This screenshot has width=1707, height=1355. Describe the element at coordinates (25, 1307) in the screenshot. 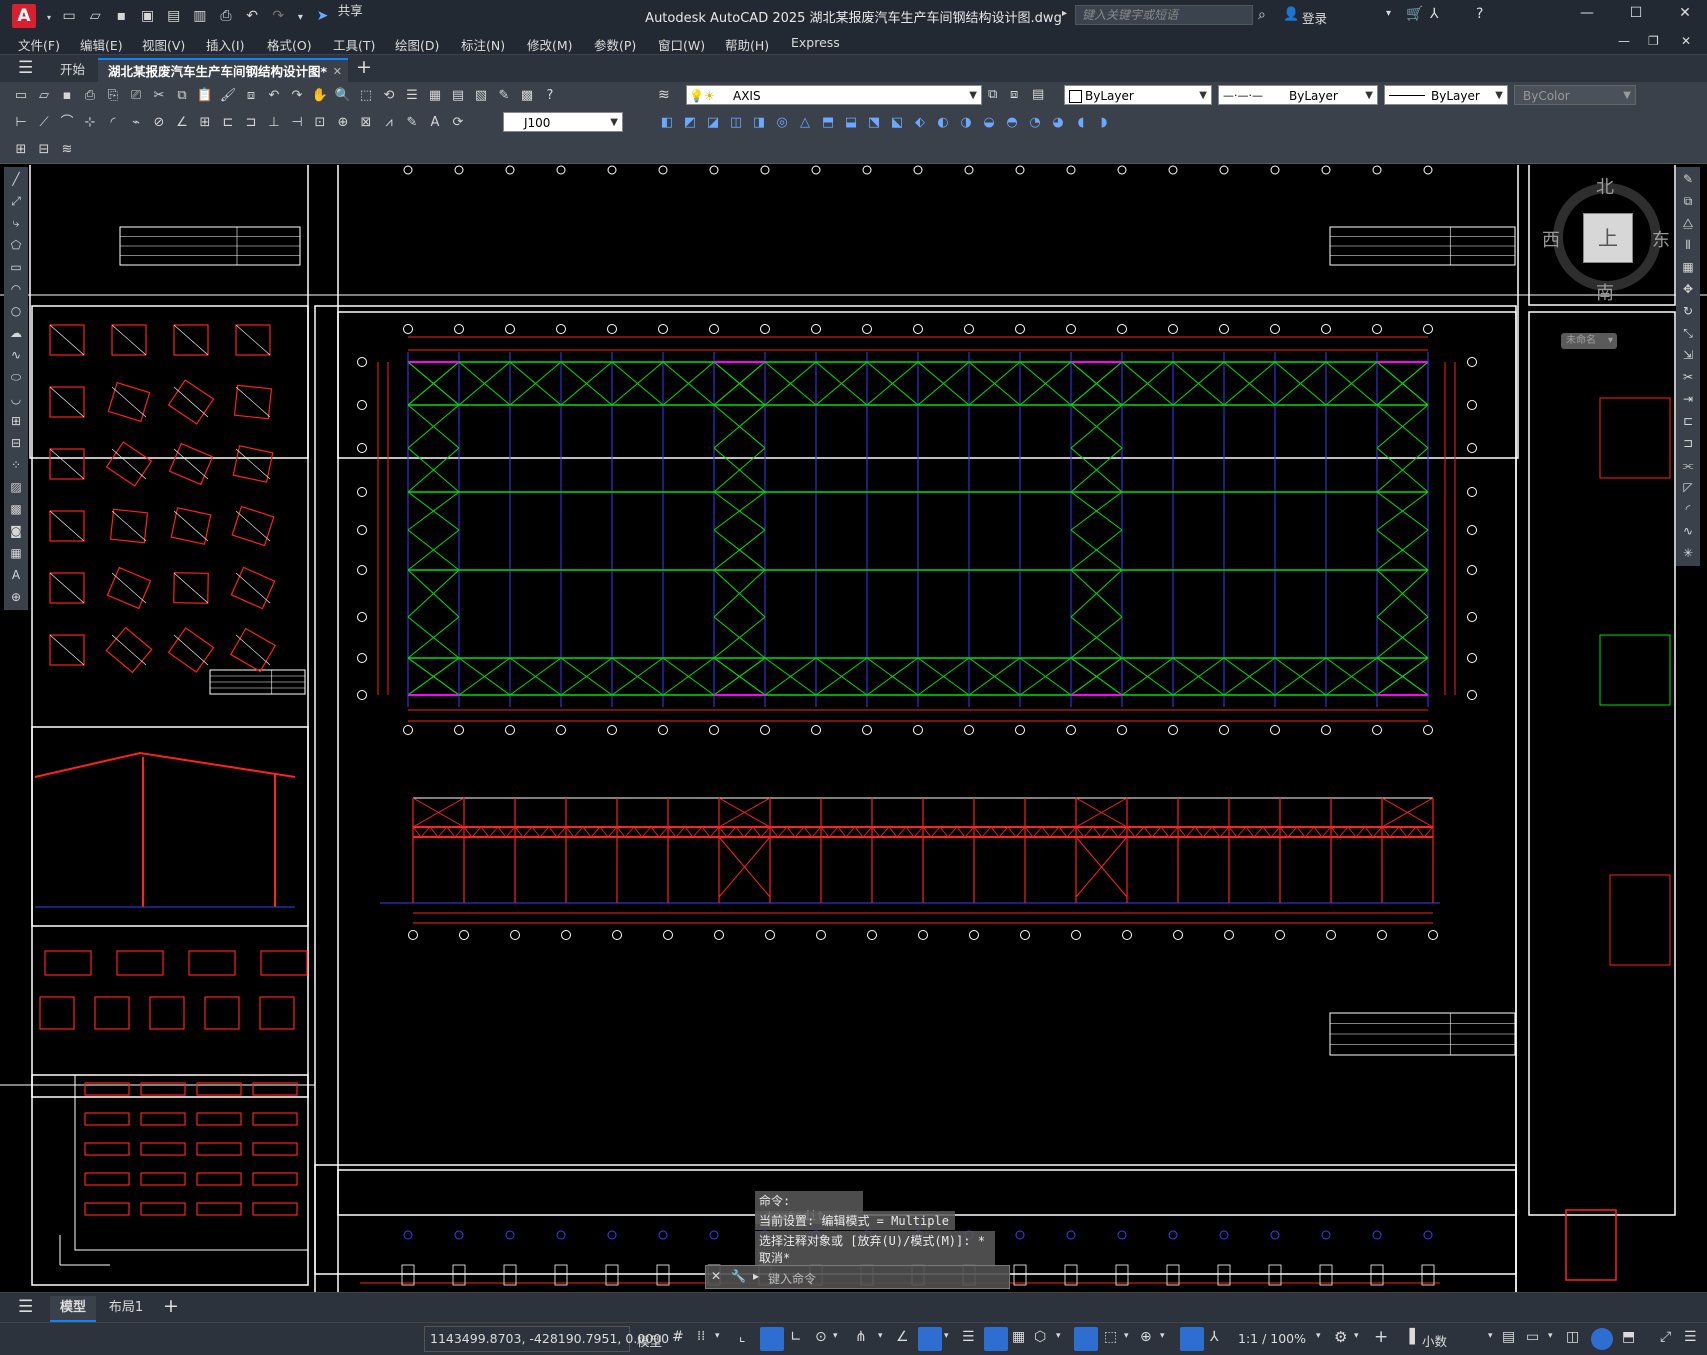

I see `layout-hamburger-icon: ☰` at that location.